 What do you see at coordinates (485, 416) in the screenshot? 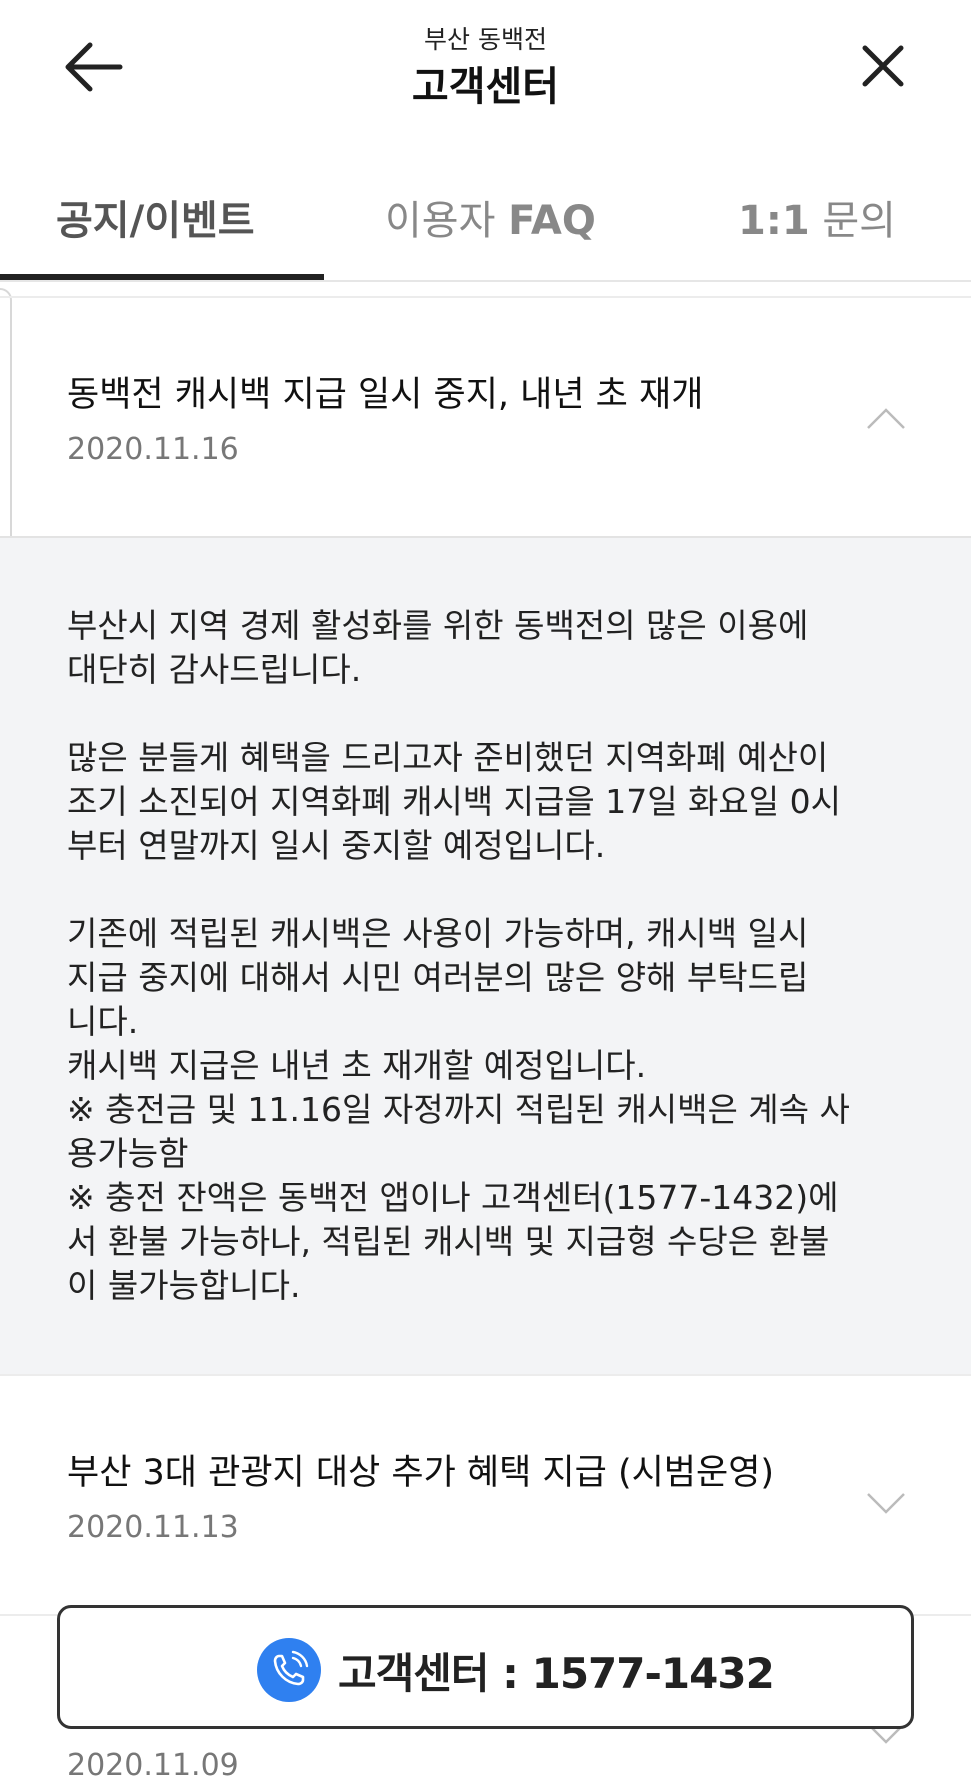
I see `notice-item: 동백전 캐시백 지급 일시 중지, 내년 초 재개 2020.11.16` at bounding box center [485, 416].